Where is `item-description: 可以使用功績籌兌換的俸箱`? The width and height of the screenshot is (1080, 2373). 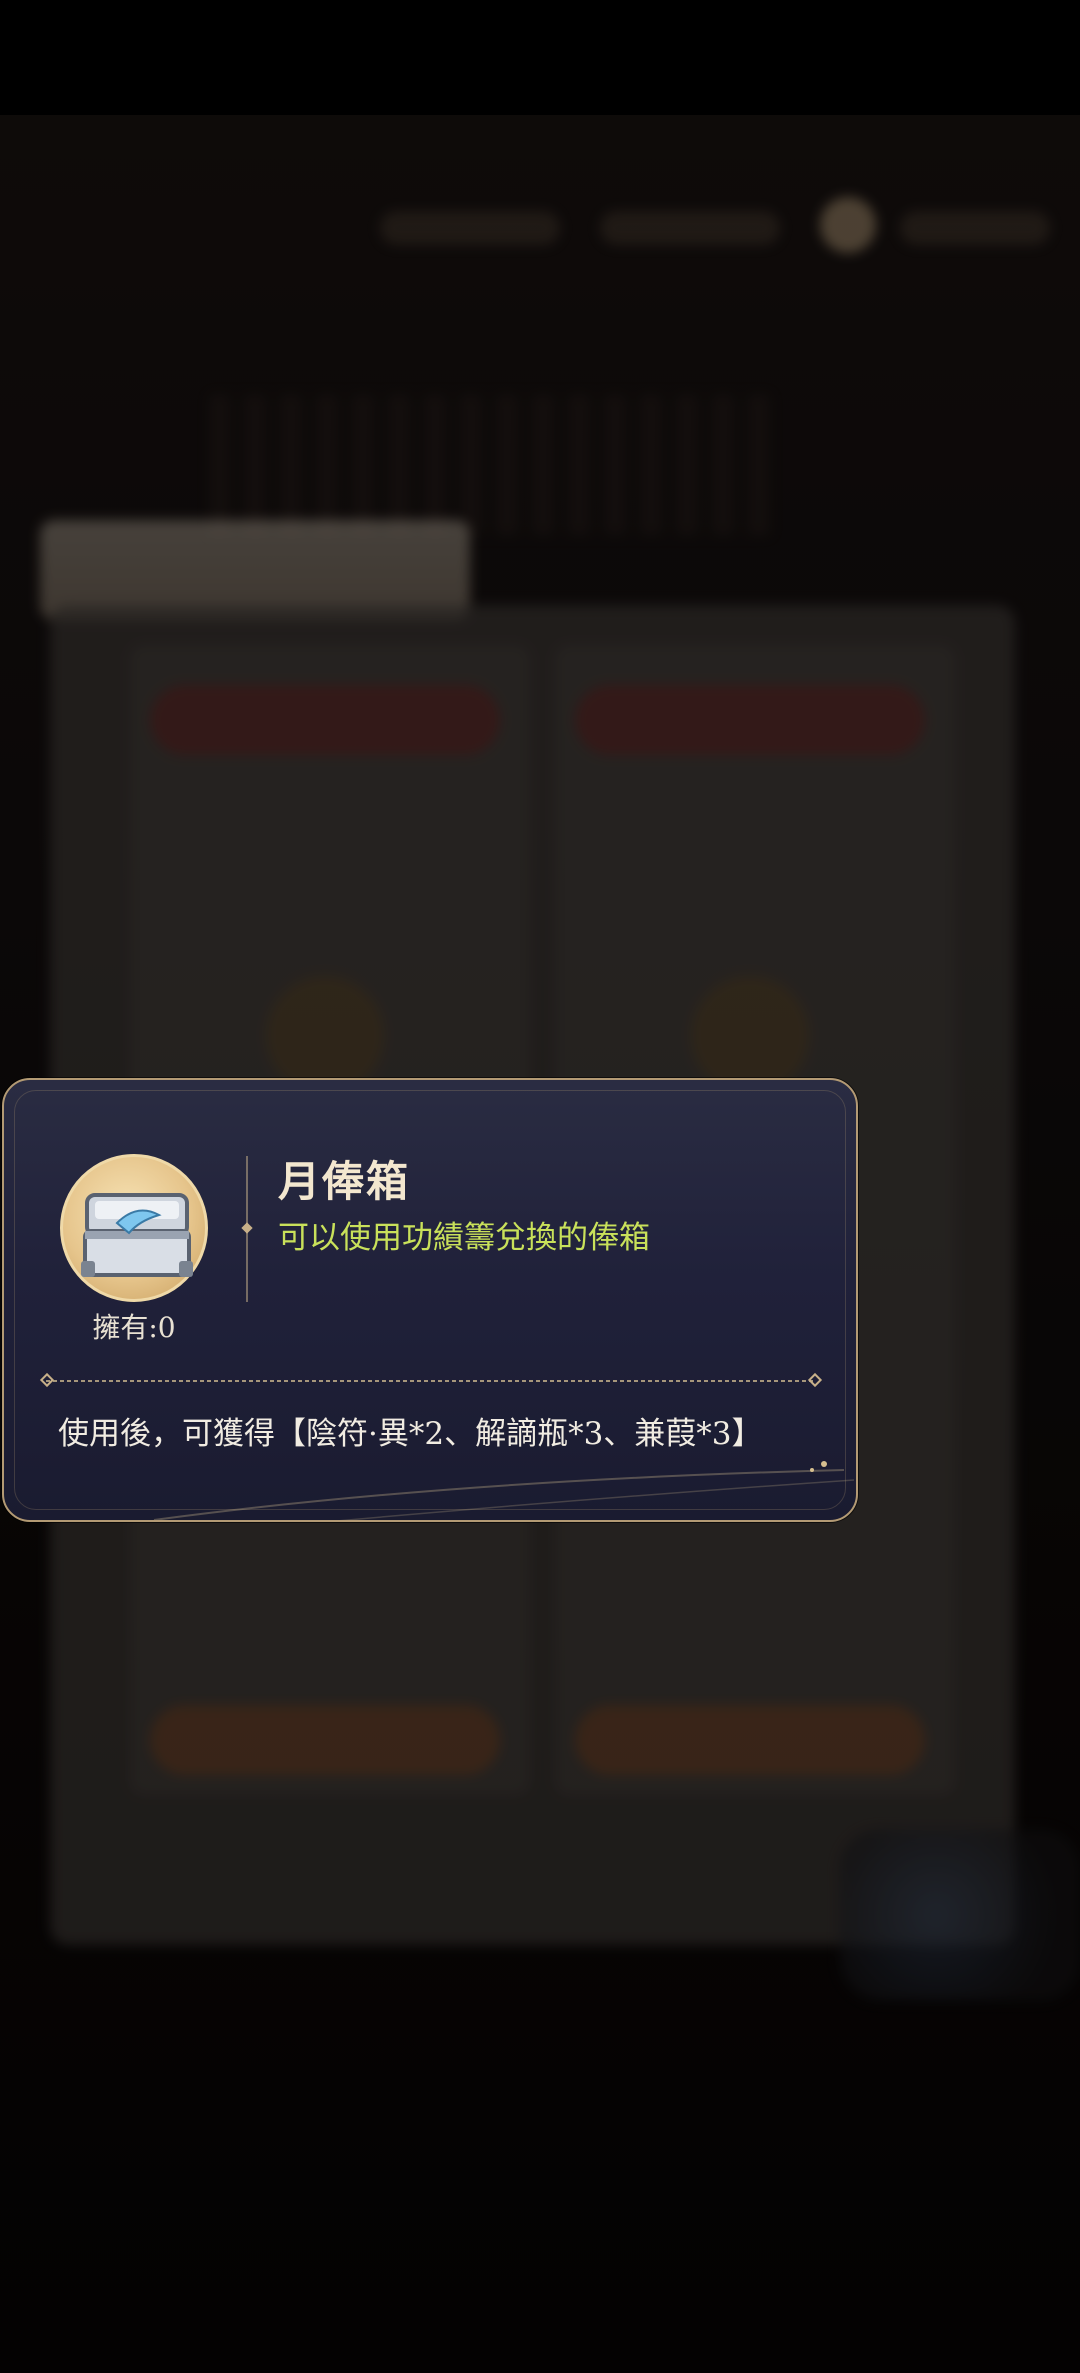 item-description: 可以使用功績籌兌換的俸箱 is located at coordinates (464, 1238).